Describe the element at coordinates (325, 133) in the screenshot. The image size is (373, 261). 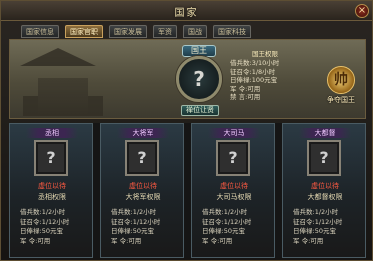
I see `officer-title: 大都督` at that location.